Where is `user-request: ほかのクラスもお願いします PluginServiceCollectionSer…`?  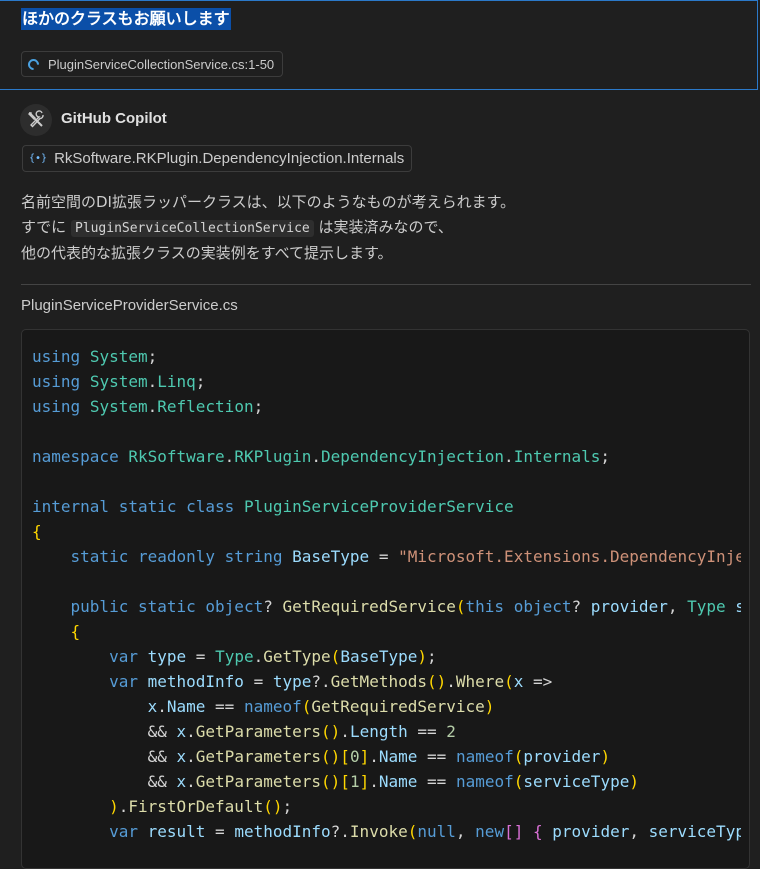 user-request: ほかのクラスもお願いします PluginServiceCollectionSer… is located at coordinates (379, 45).